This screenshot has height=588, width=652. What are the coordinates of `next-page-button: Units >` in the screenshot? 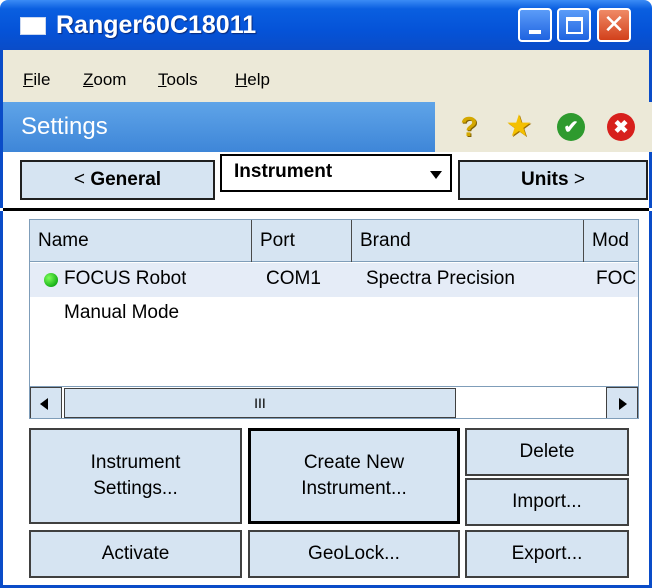 It's located at (553, 180).